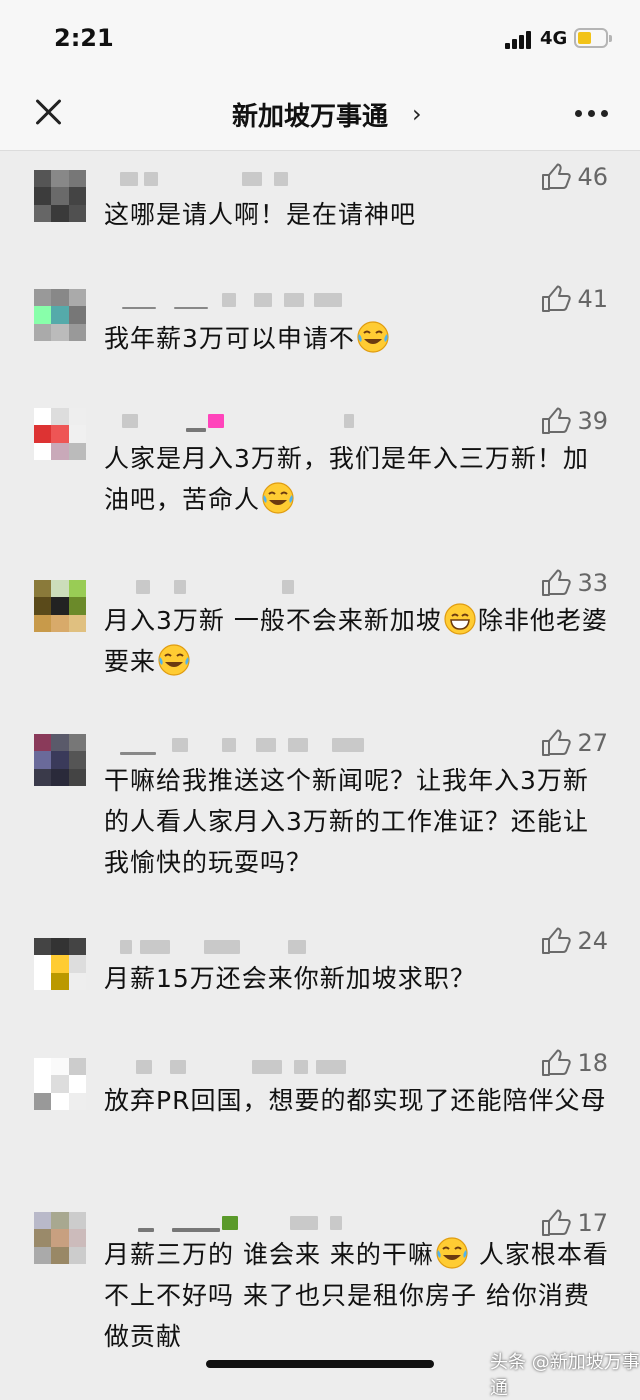 The image size is (640, 1400). I want to click on comment-text: 人家是月入3万新，我们是年入三万新！加油吧，苦命人, so click(346, 479).